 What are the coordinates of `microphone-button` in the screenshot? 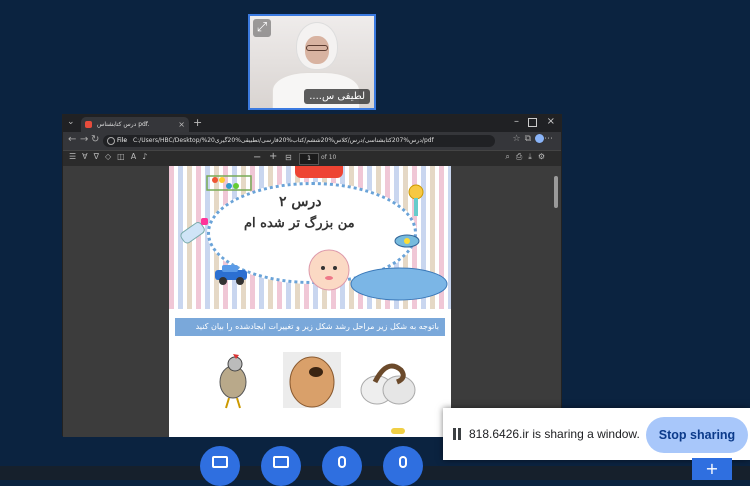 It's located at (342, 466).